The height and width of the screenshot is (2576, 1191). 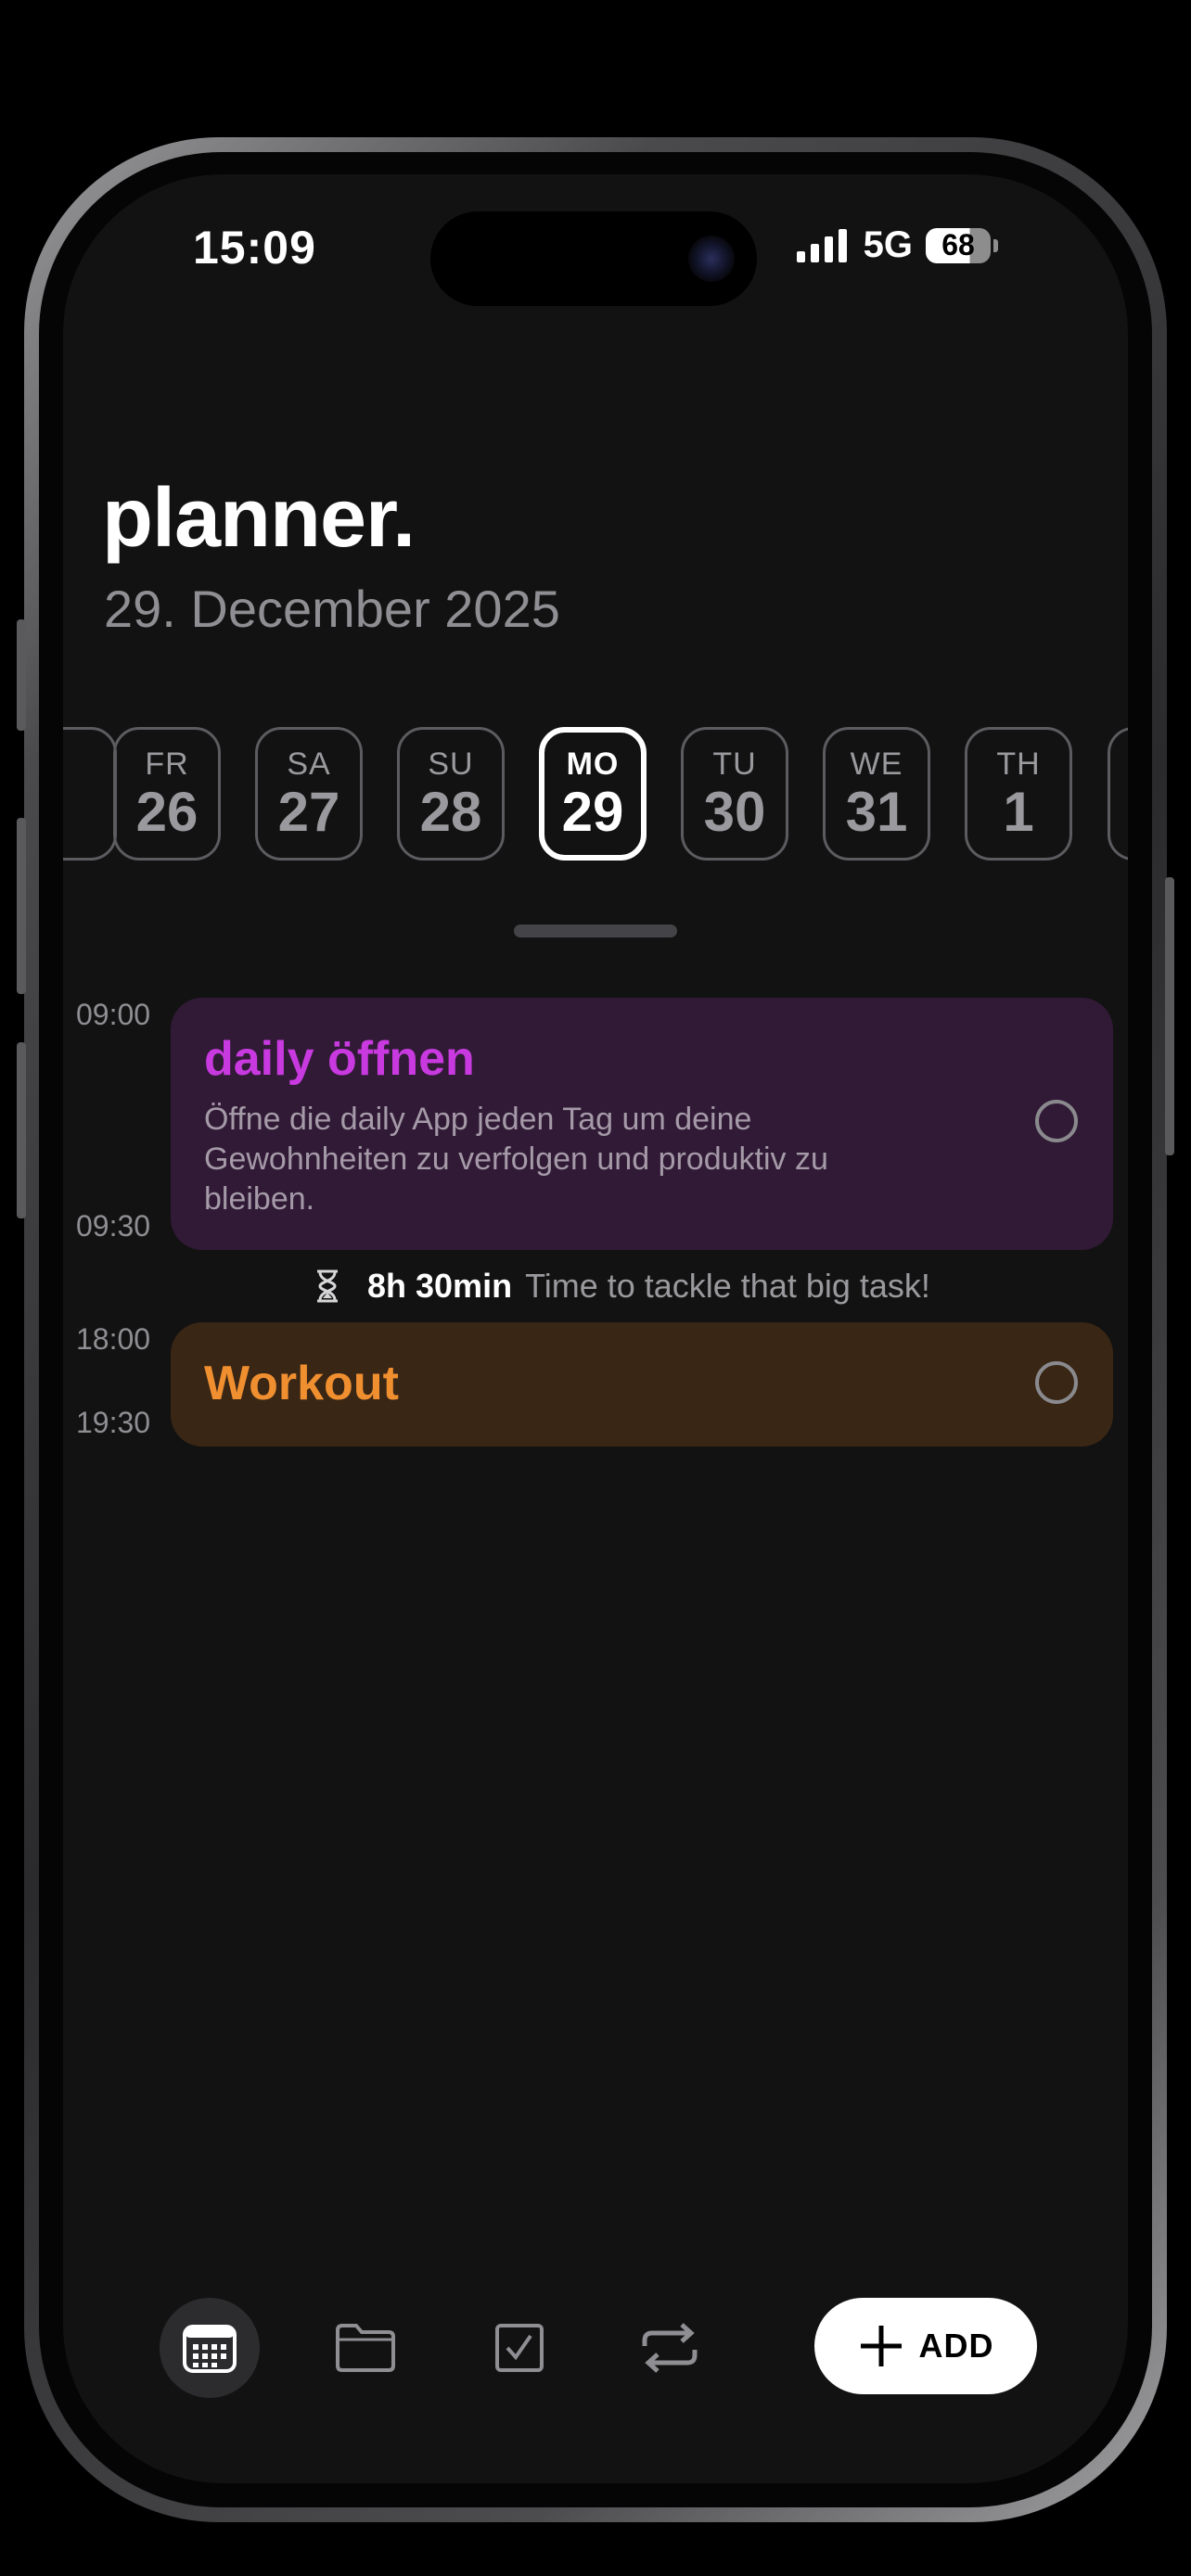 I want to click on day-cell: TH 1, so click(x=1018, y=794).